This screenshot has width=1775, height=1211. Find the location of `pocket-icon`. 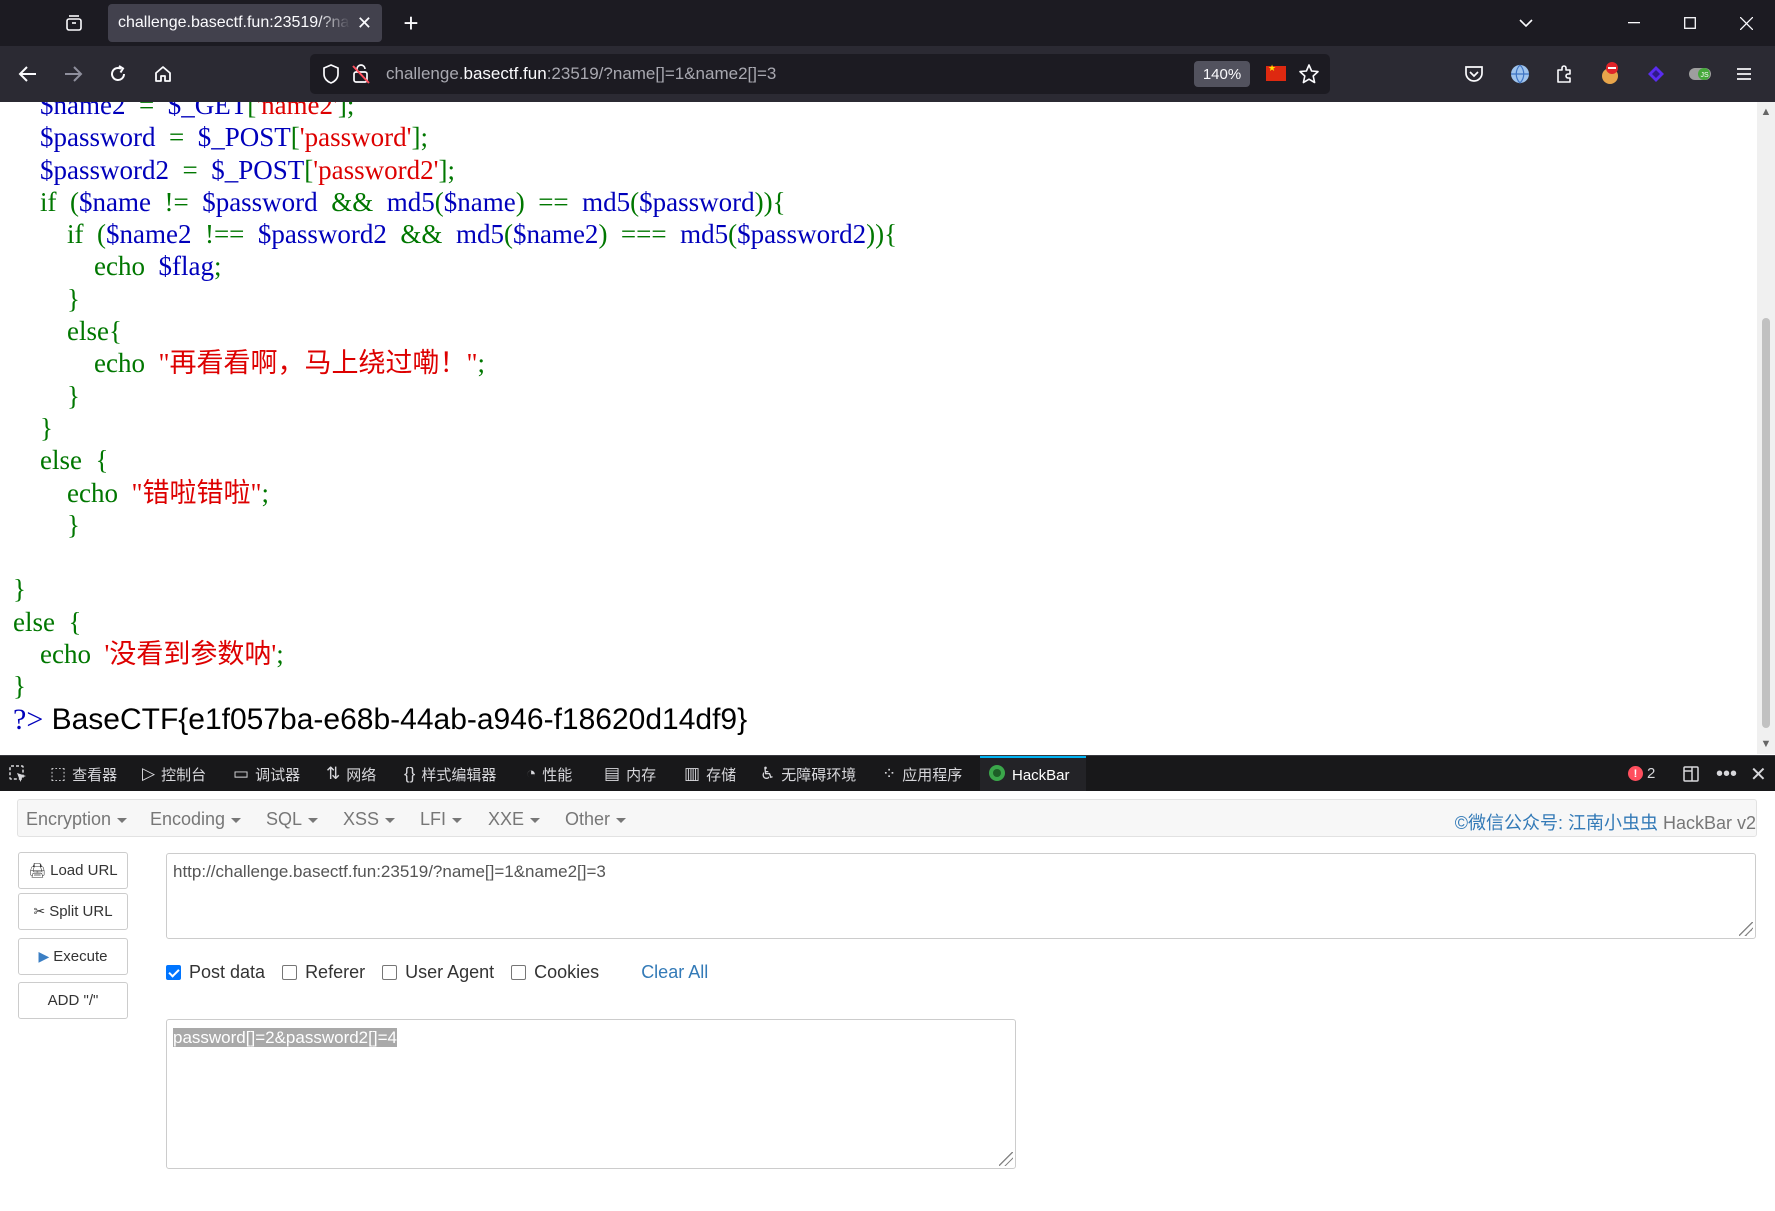

pocket-icon is located at coordinates (1474, 74).